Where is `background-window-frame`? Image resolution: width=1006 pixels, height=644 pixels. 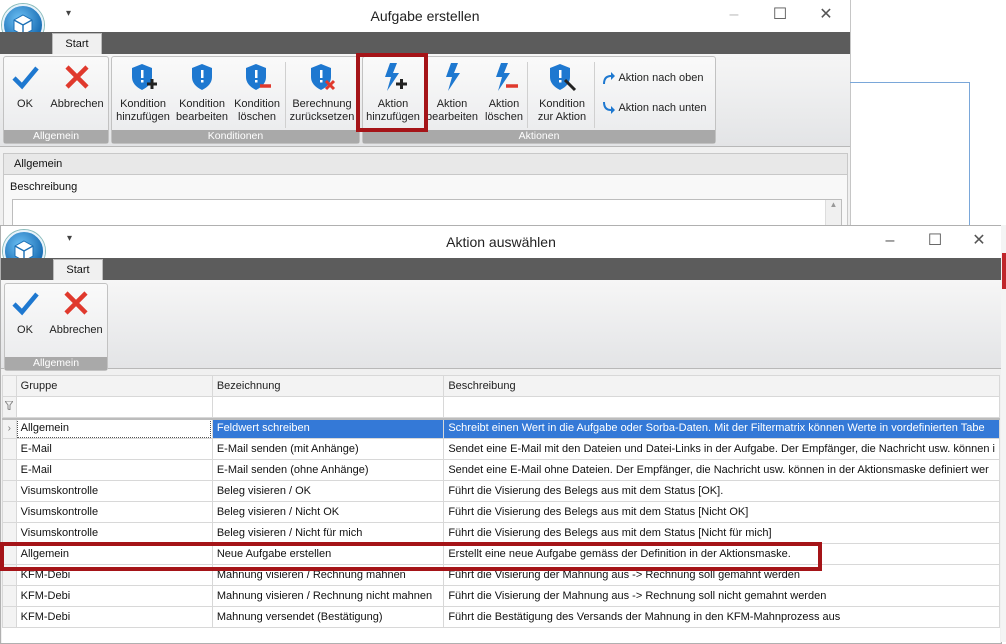
background-window-frame is located at coordinates (910, 154).